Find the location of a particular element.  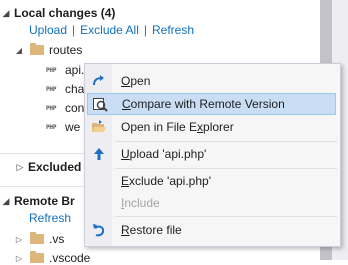

local-changes-header: ◢ Local changes (4) is located at coordinates (58, 13).